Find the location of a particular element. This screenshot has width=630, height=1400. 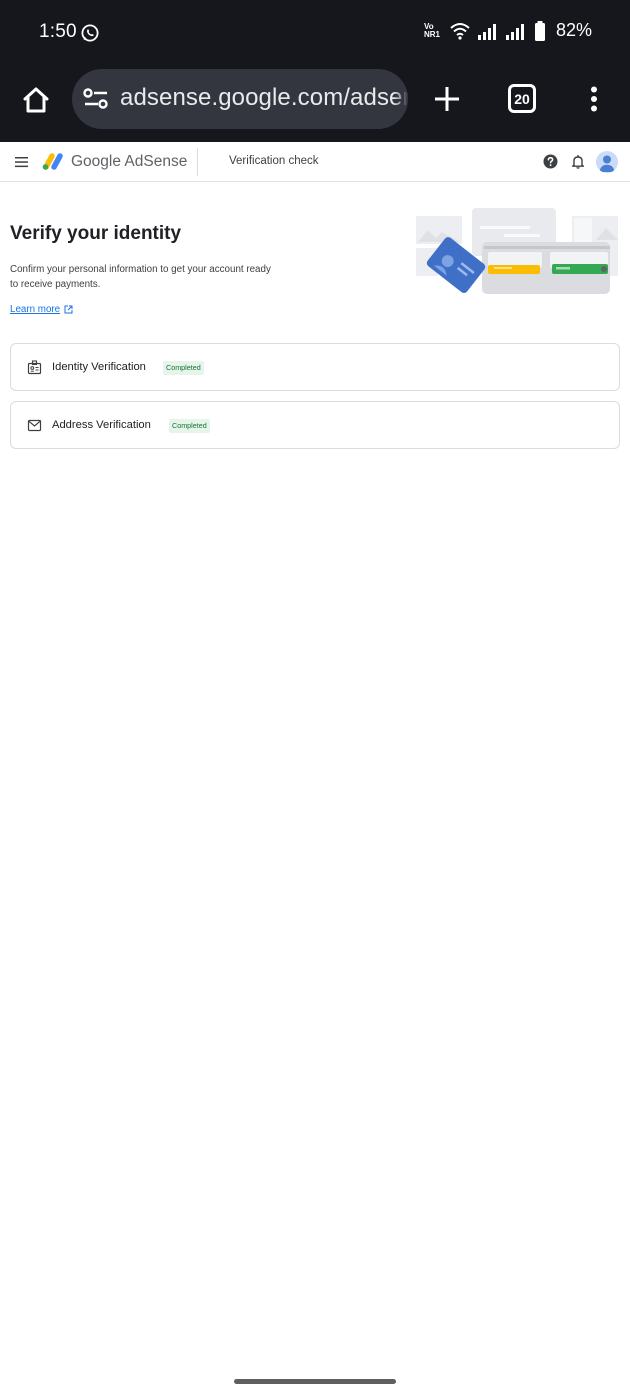

gesture-nav-handle is located at coordinates (315, 1381).